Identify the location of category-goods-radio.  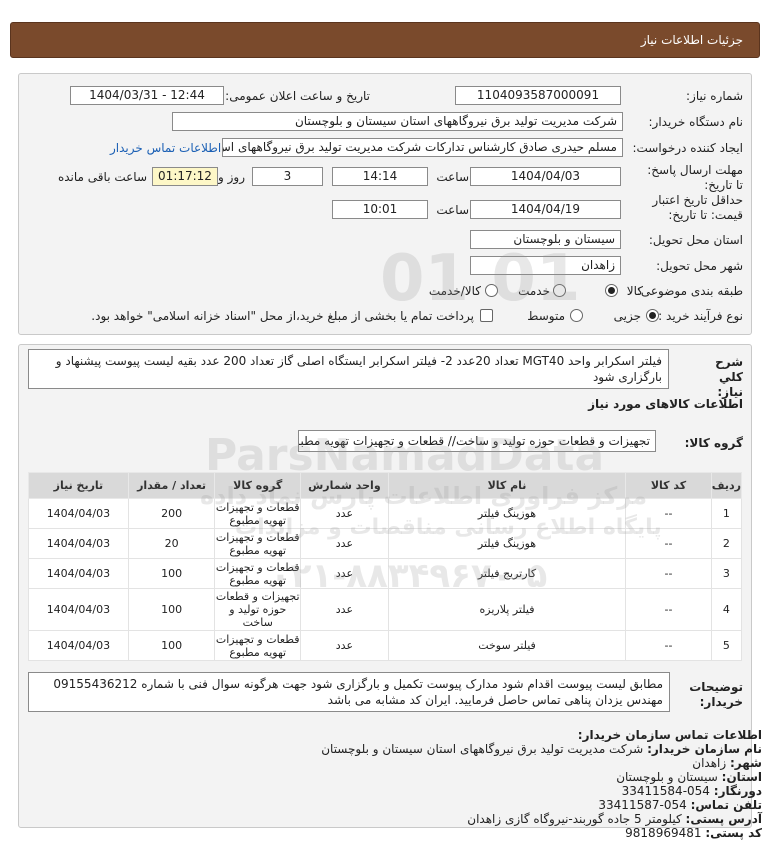
(611, 290).